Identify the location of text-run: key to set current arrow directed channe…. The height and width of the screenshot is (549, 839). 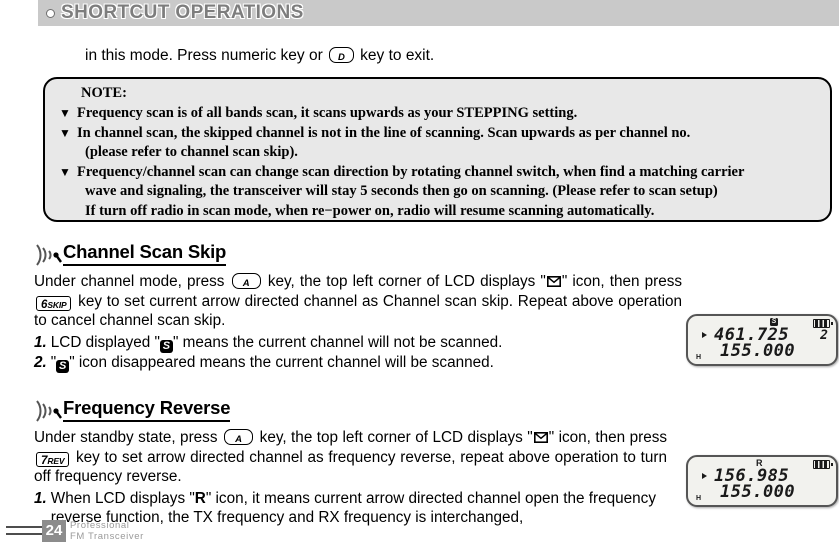
(358, 311).